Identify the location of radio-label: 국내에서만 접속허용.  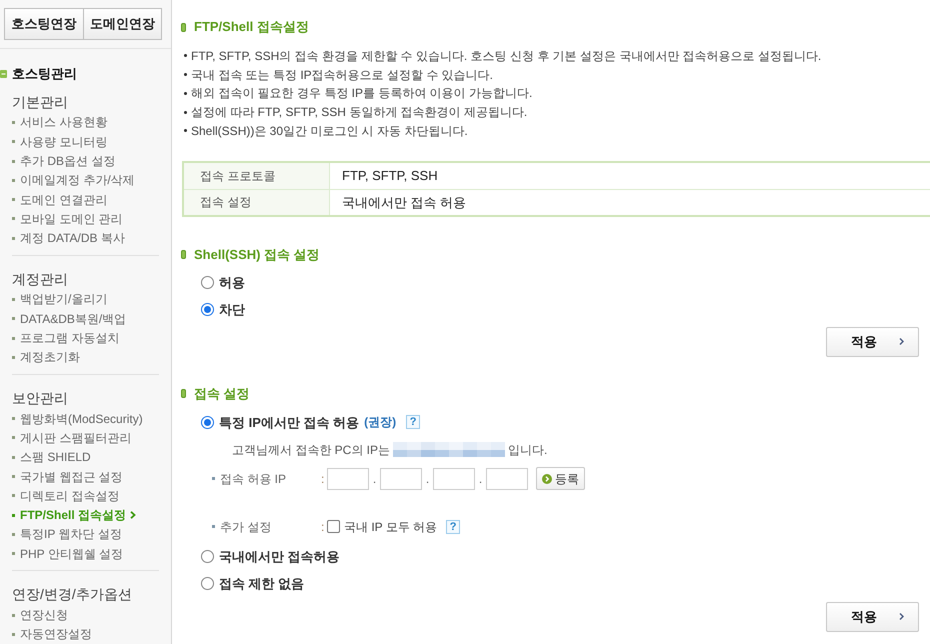
(279, 557).